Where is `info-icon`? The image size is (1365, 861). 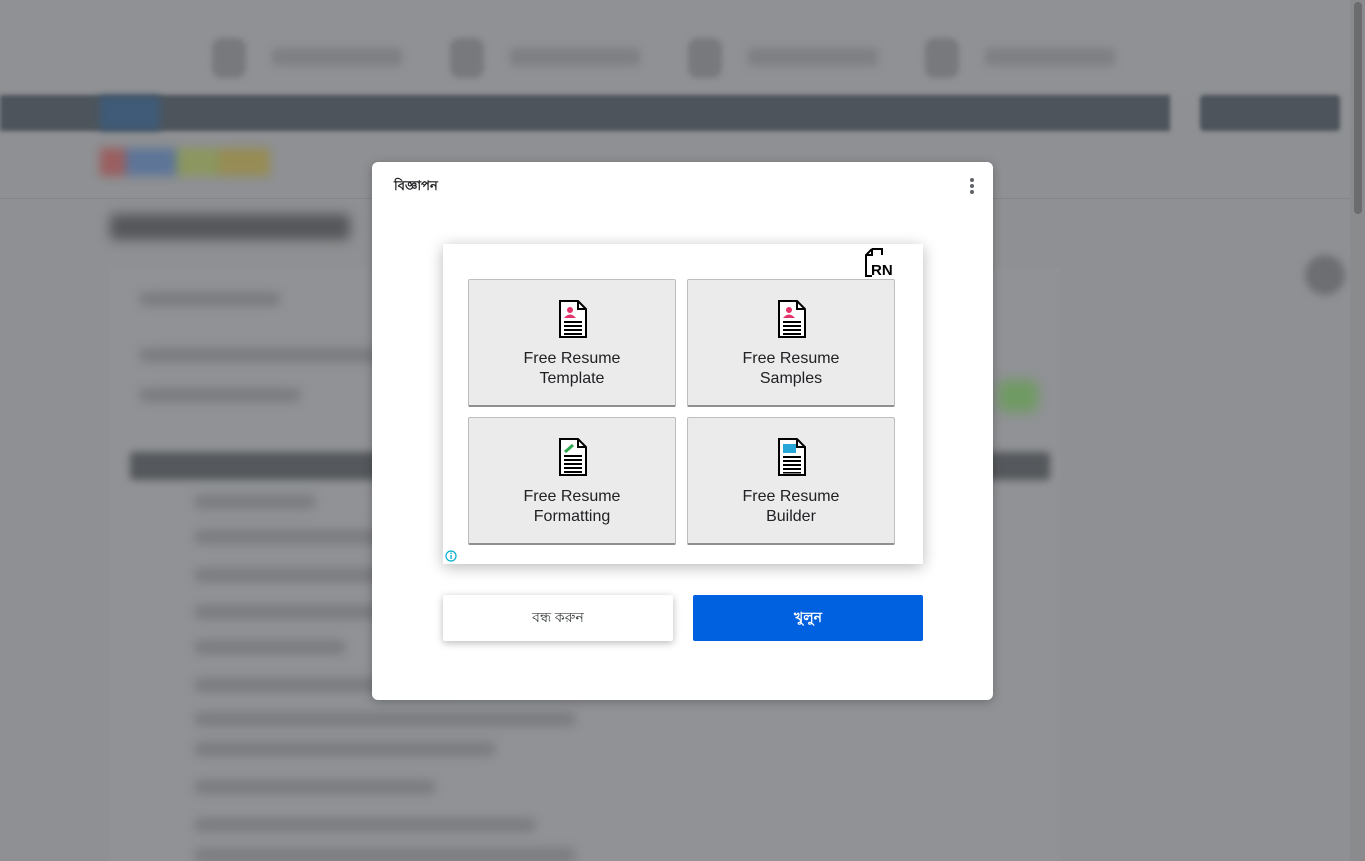 info-icon is located at coordinates (451, 555).